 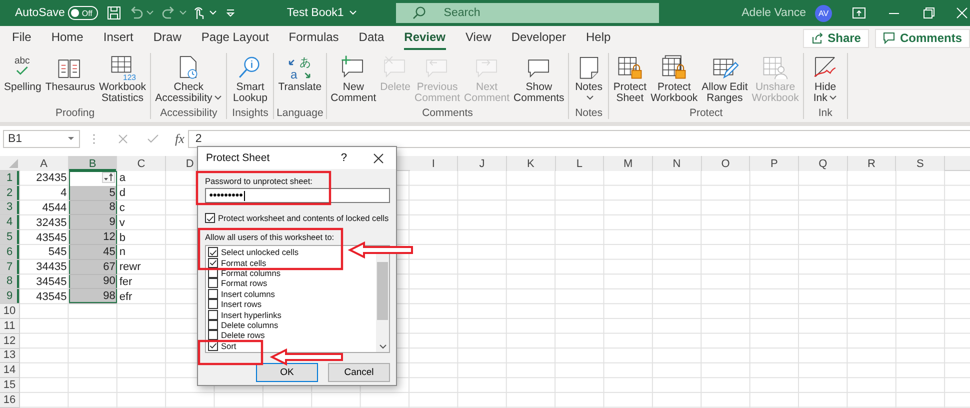 What do you see at coordinates (135, 13) in the screenshot?
I see `undo-icon` at bounding box center [135, 13].